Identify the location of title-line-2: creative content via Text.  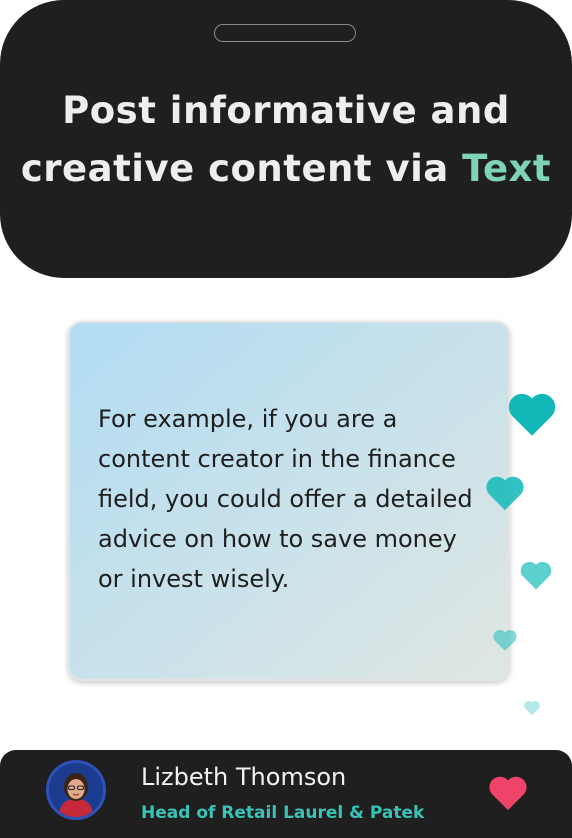
(286, 169).